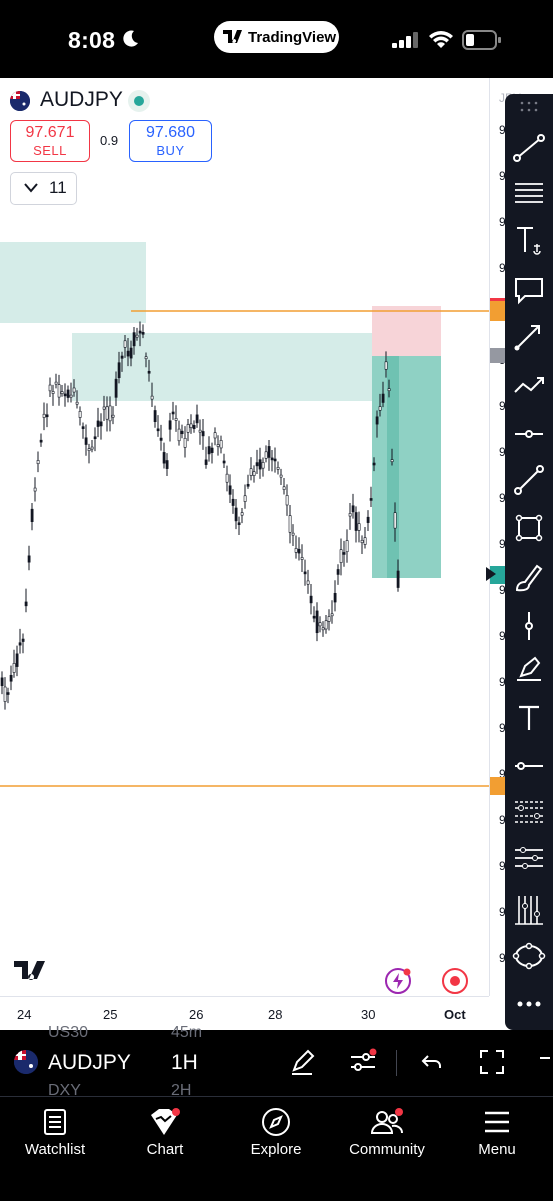 Image resolution: width=553 pixels, height=1201 pixels. I want to click on symbol-selector: AUDJPY, so click(89, 1063).